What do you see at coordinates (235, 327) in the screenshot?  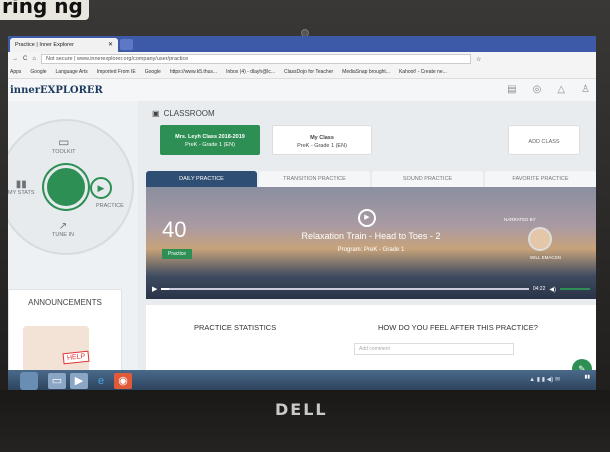 I see `practice-statistics-label: PRACTICE STATISTICS` at bounding box center [235, 327].